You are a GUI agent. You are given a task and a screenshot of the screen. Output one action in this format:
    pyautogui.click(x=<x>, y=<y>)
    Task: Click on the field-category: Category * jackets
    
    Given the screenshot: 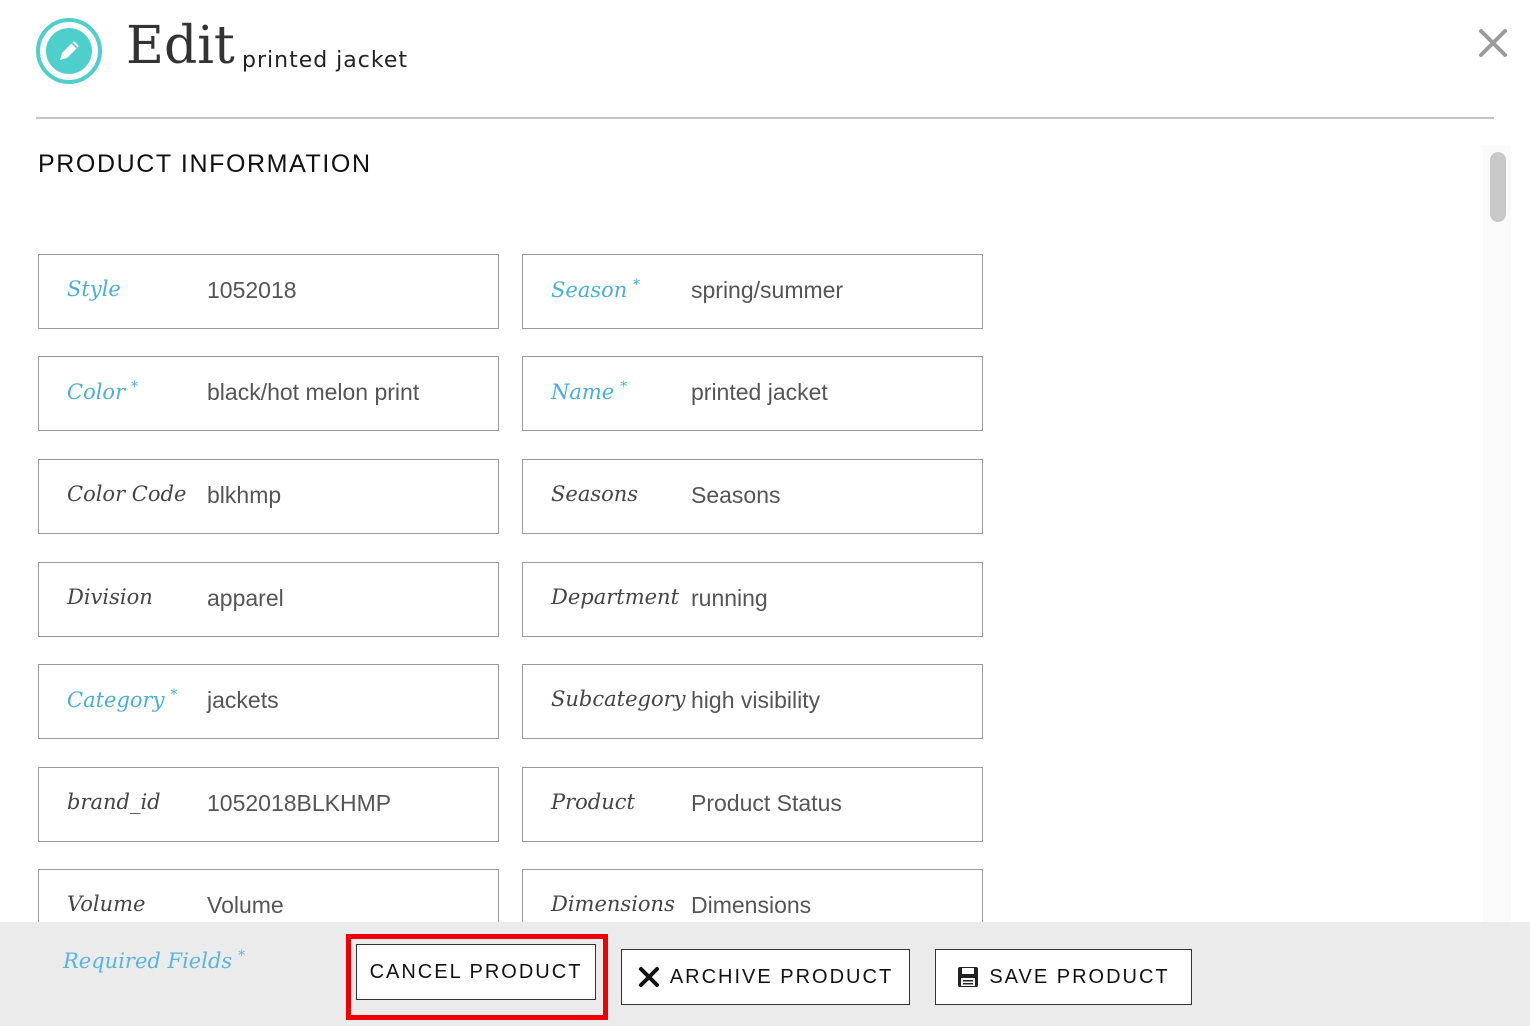 What is the action you would take?
    pyautogui.click(x=268, y=701)
    